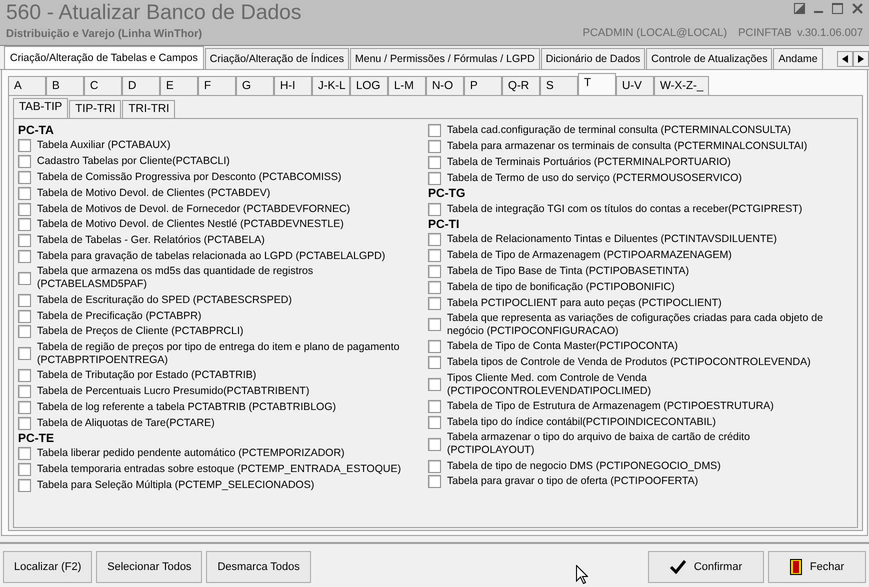 The image size is (869, 587). I want to click on tab: F, so click(217, 85).